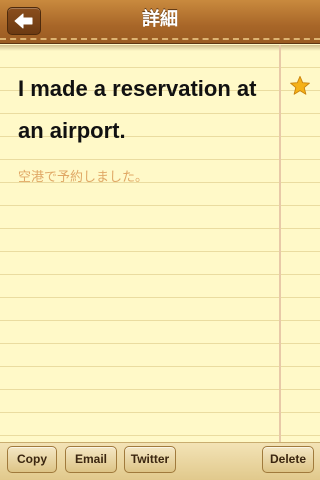 The height and width of the screenshot is (480, 320). What do you see at coordinates (83, 177) in the screenshot?
I see `japanese-translation: 空港で予約しました。` at bounding box center [83, 177].